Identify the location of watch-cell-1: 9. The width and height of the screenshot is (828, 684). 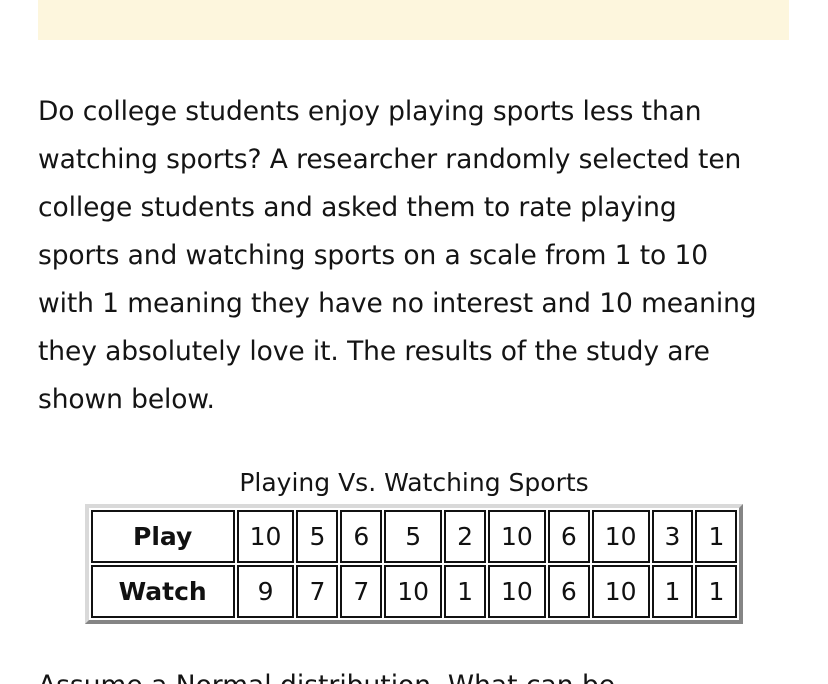
(265, 591).